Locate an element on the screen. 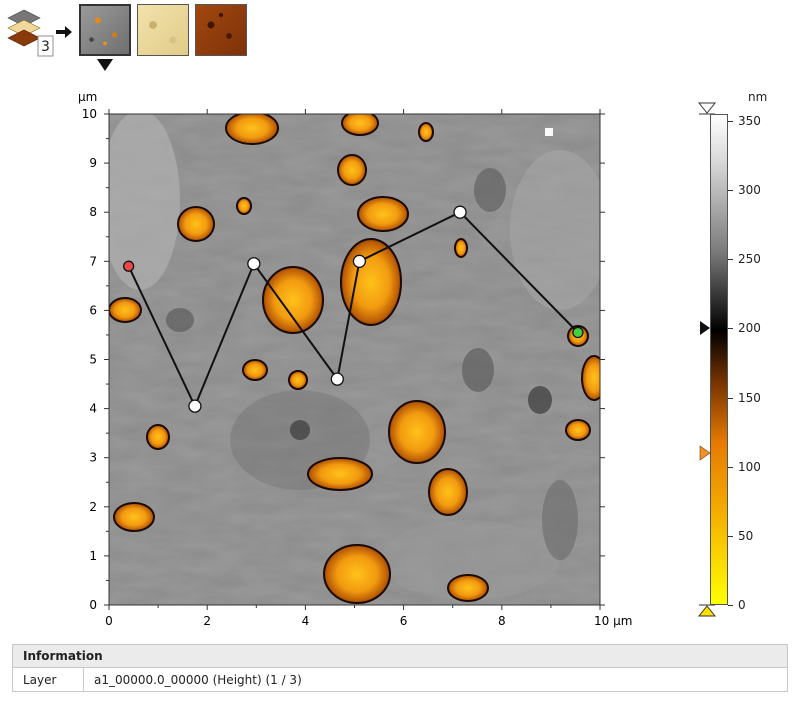  x-tick-label: 2 is located at coordinates (207, 621).